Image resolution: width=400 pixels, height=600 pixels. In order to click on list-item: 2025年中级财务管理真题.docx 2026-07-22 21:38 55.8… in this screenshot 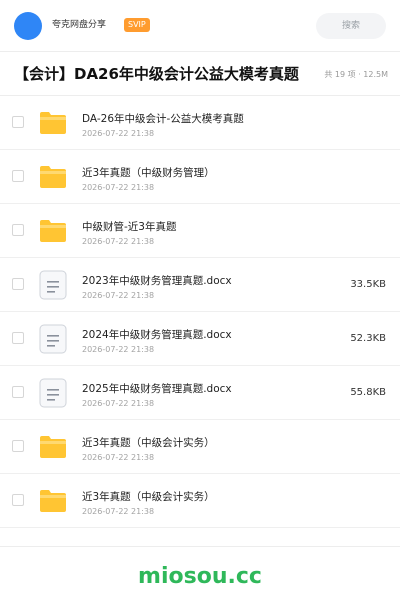, I will do `click(200, 393)`.